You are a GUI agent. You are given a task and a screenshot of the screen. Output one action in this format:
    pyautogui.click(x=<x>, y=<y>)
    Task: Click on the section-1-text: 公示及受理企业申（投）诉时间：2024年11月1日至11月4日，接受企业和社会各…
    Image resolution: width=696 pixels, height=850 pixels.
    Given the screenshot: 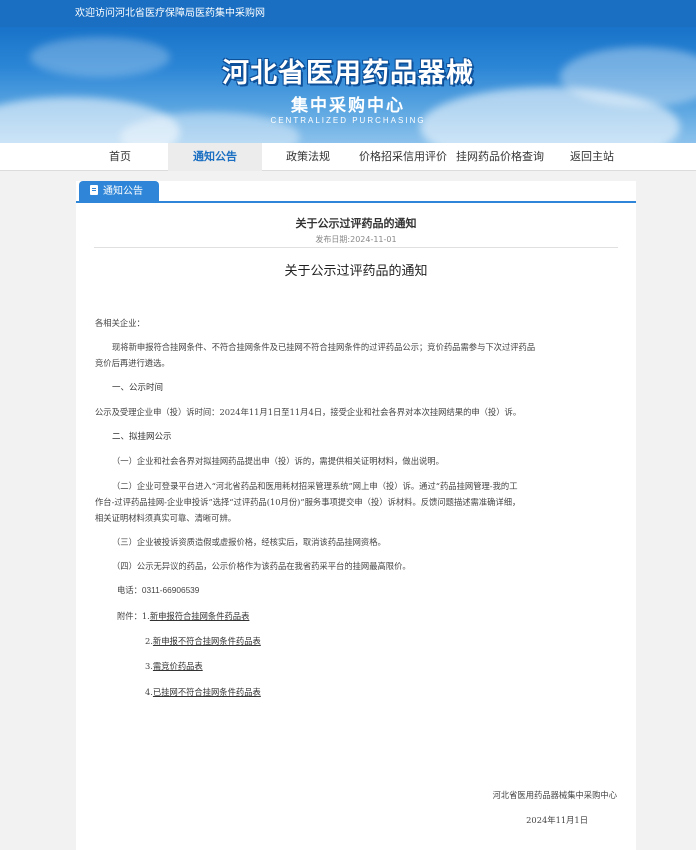 What is the action you would take?
    pyautogui.click(x=308, y=412)
    